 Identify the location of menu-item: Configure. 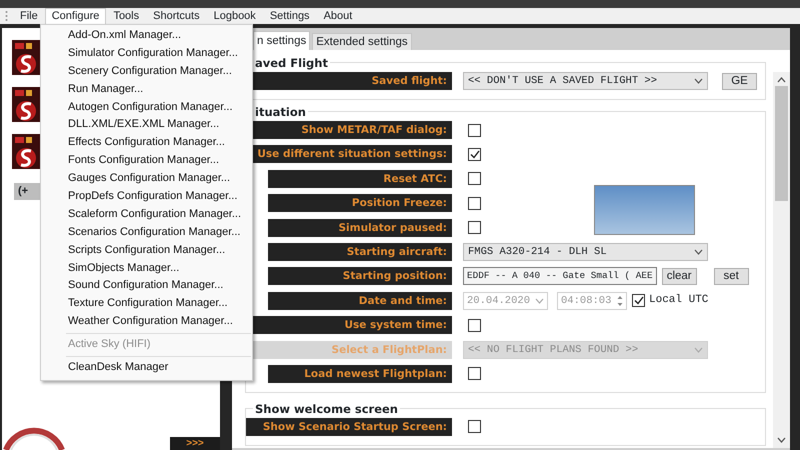
(75, 16).